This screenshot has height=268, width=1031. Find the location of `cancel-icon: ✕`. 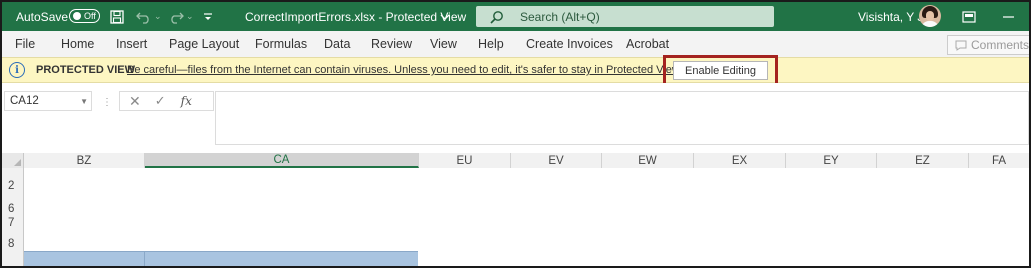

cancel-icon: ✕ is located at coordinates (135, 101).